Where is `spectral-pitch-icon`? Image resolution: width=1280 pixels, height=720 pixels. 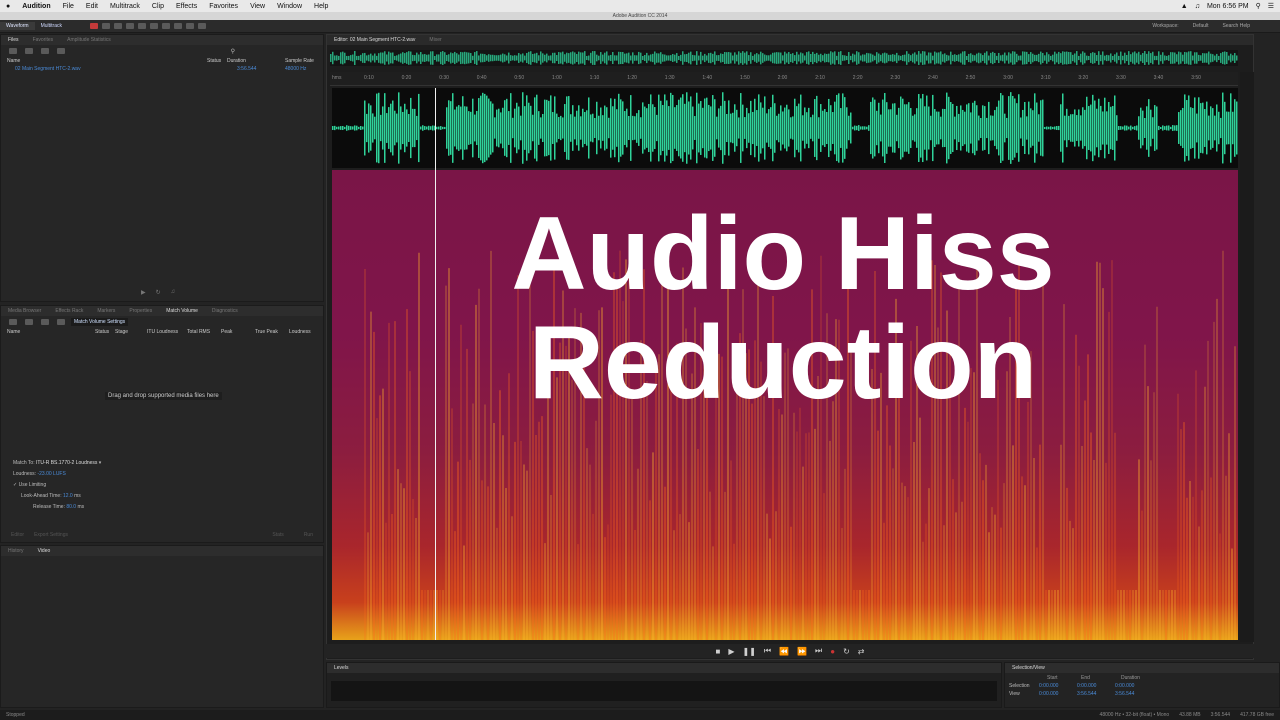 spectral-pitch-icon is located at coordinates (106, 26).